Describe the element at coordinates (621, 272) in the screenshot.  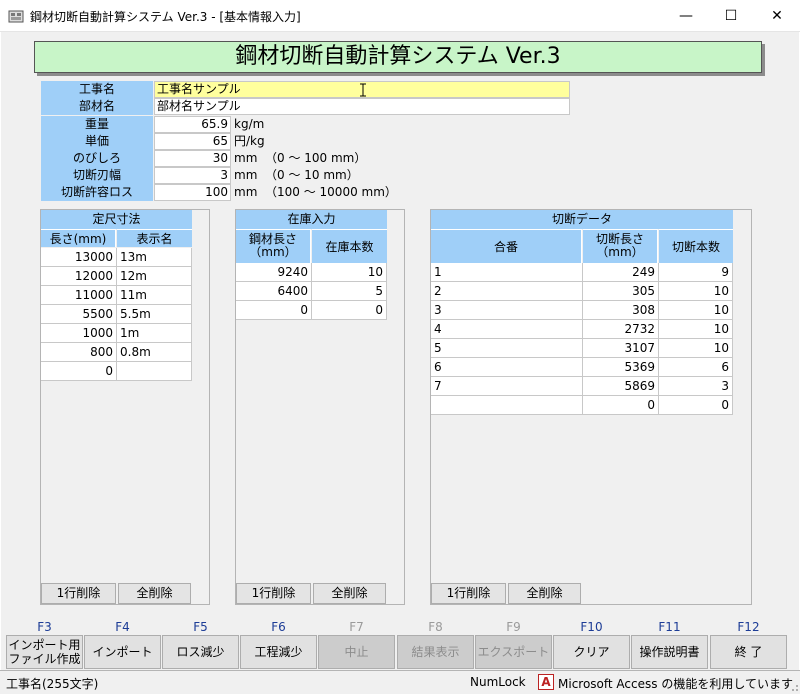
I see `cut-length-cell: 249` at that location.